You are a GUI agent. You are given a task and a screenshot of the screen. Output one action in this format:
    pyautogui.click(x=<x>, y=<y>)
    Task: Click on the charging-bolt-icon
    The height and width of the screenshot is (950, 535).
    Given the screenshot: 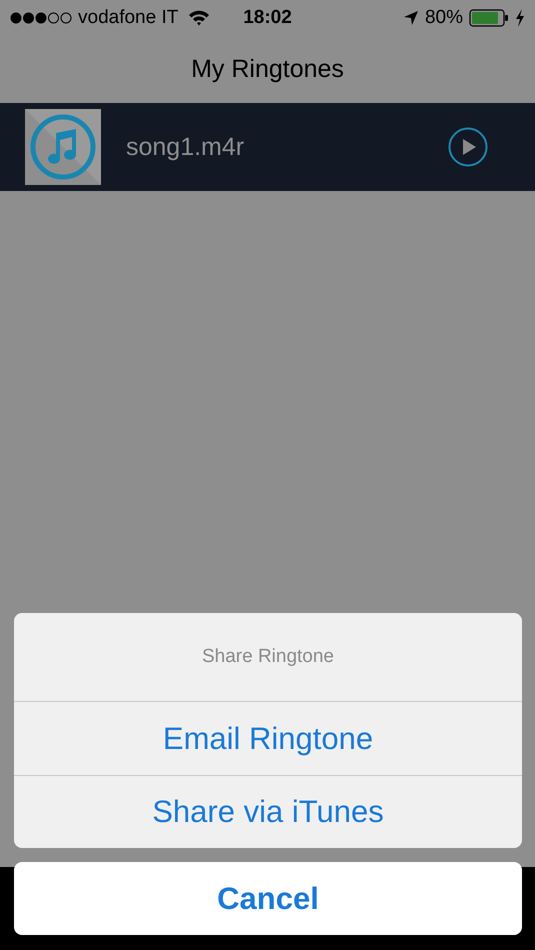 What is the action you would take?
    pyautogui.click(x=520, y=18)
    